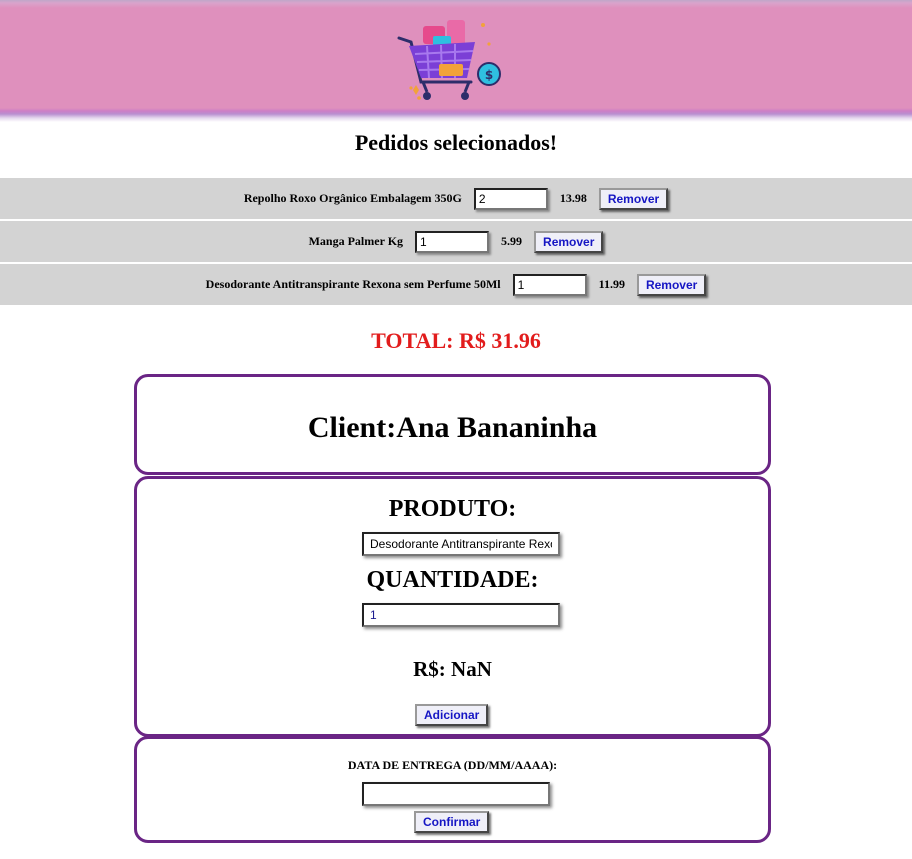  I want to click on quantity-label: QUANTIDADE:, so click(452, 580).